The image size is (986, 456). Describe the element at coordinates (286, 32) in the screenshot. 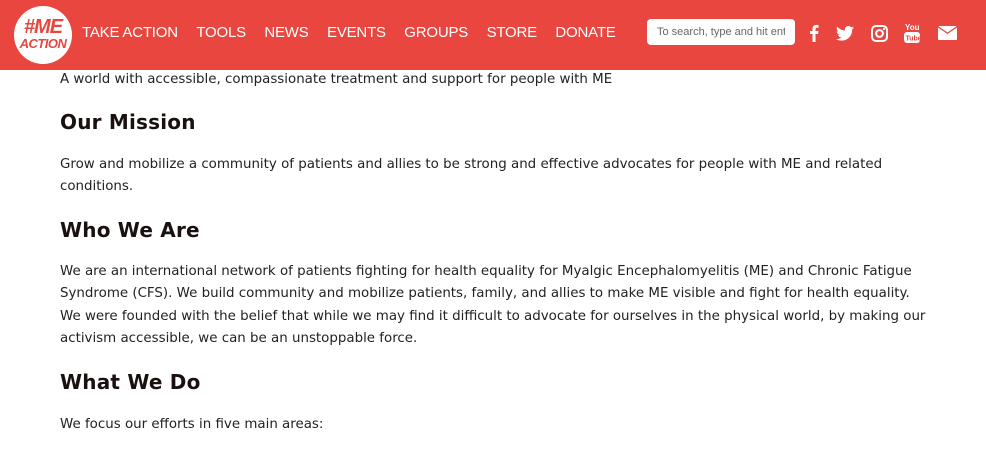

I see `nav-news: NEWS` at that location.